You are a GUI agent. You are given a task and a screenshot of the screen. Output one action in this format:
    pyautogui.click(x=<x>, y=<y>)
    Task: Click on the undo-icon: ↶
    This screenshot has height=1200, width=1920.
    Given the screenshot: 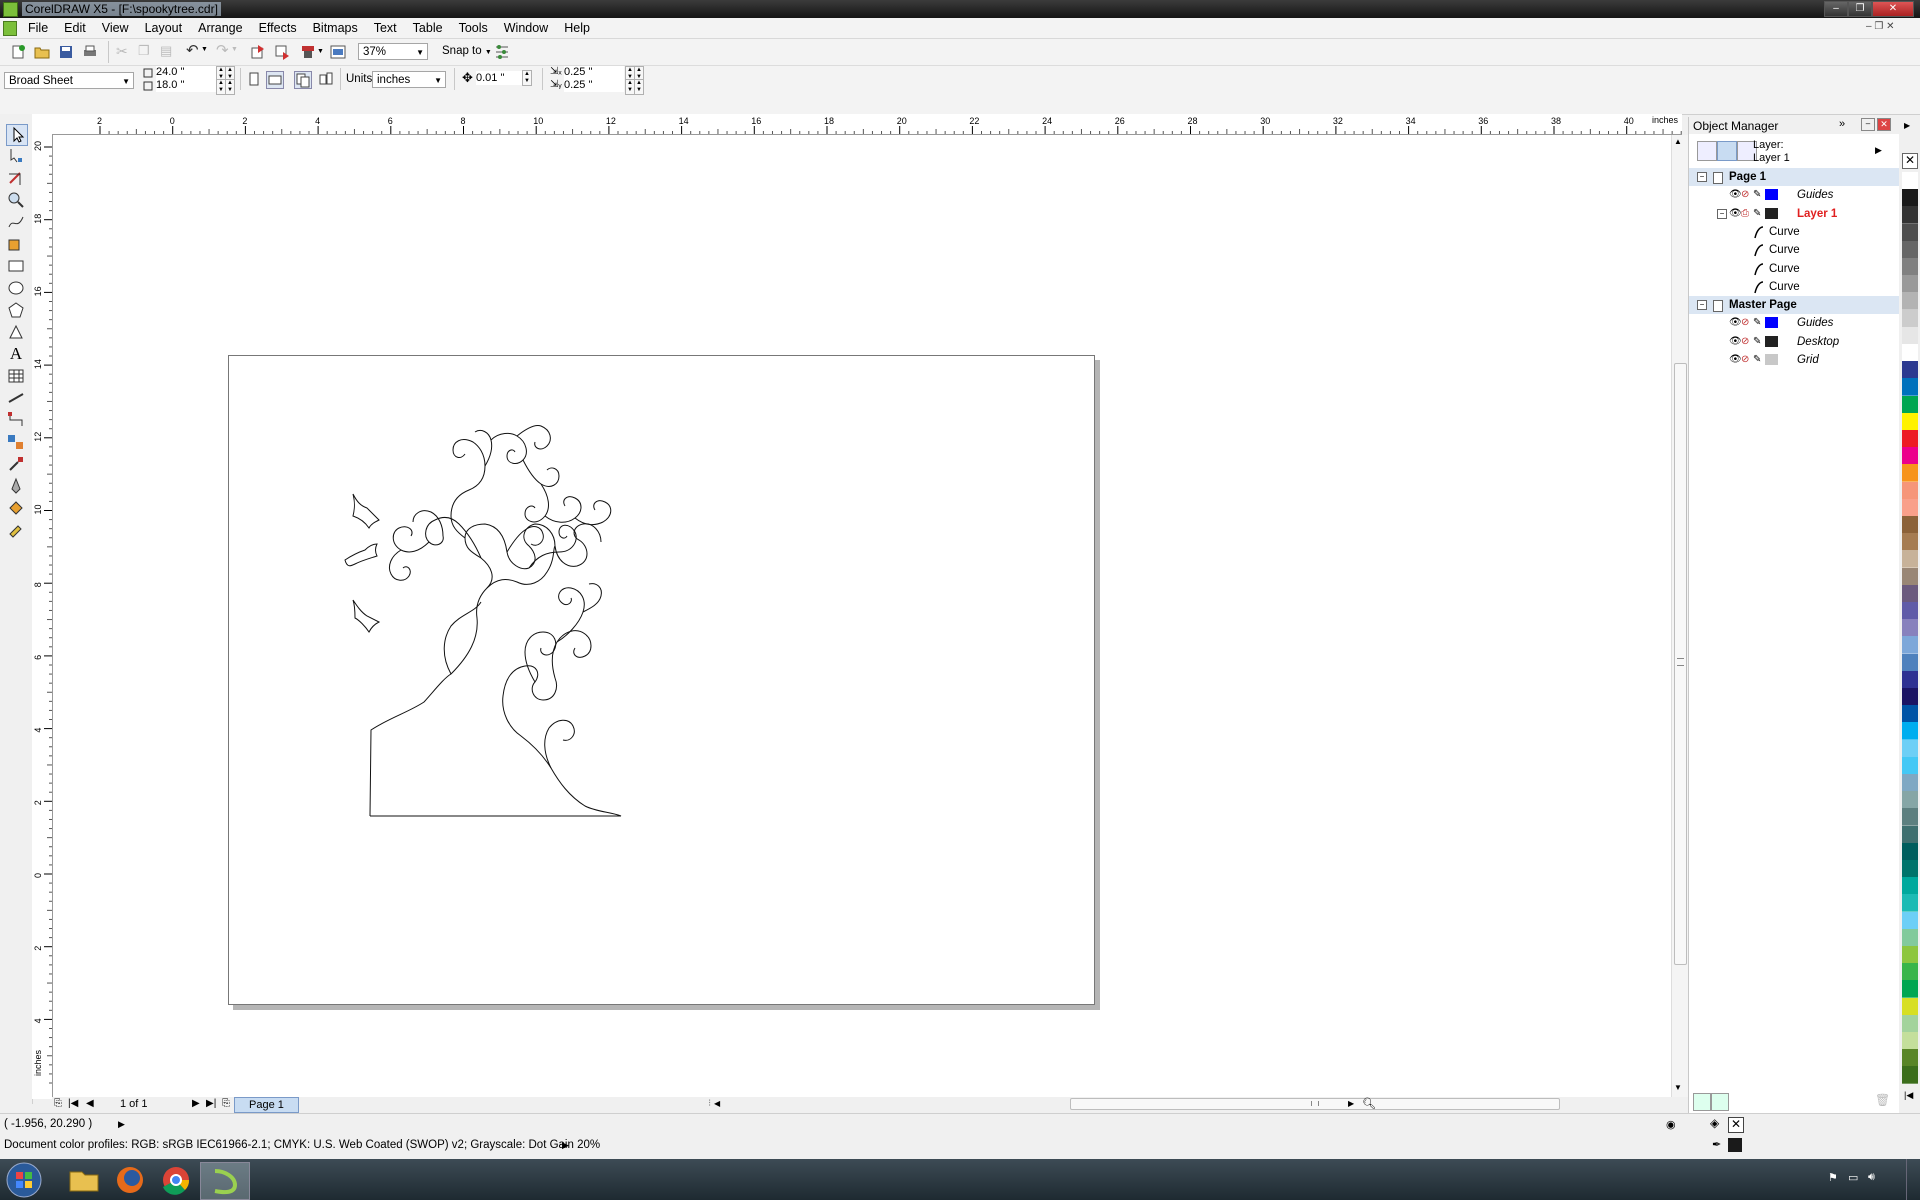 What is the action you would take?
    pyautogui.click(x=192, y=50)
    